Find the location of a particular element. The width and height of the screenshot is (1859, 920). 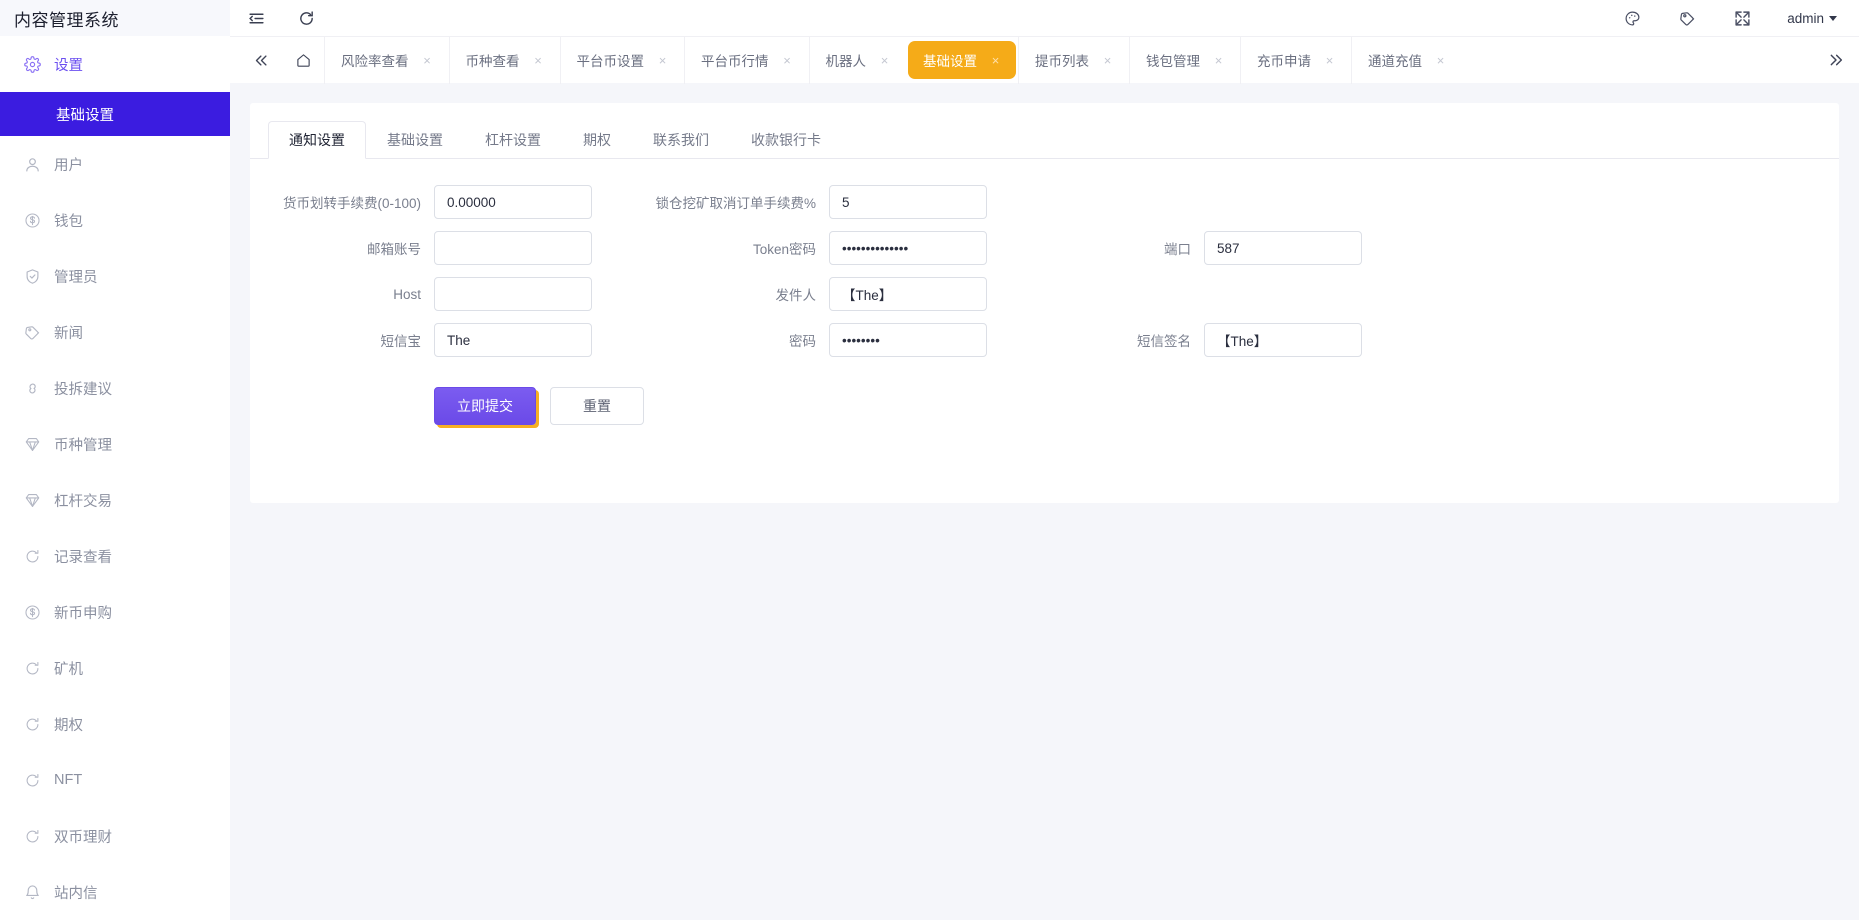

subtab-0: 通知设置 is located at coordinates (317, 140).